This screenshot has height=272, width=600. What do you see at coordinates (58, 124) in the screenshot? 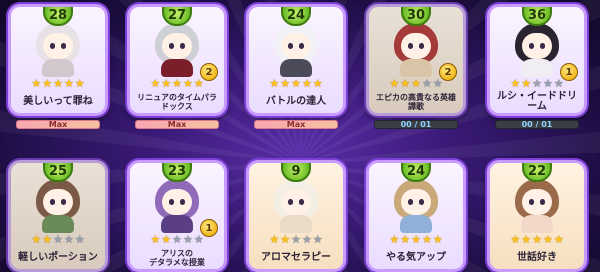
I see `max-level-bar: Max` at bounding box center [58, 124].